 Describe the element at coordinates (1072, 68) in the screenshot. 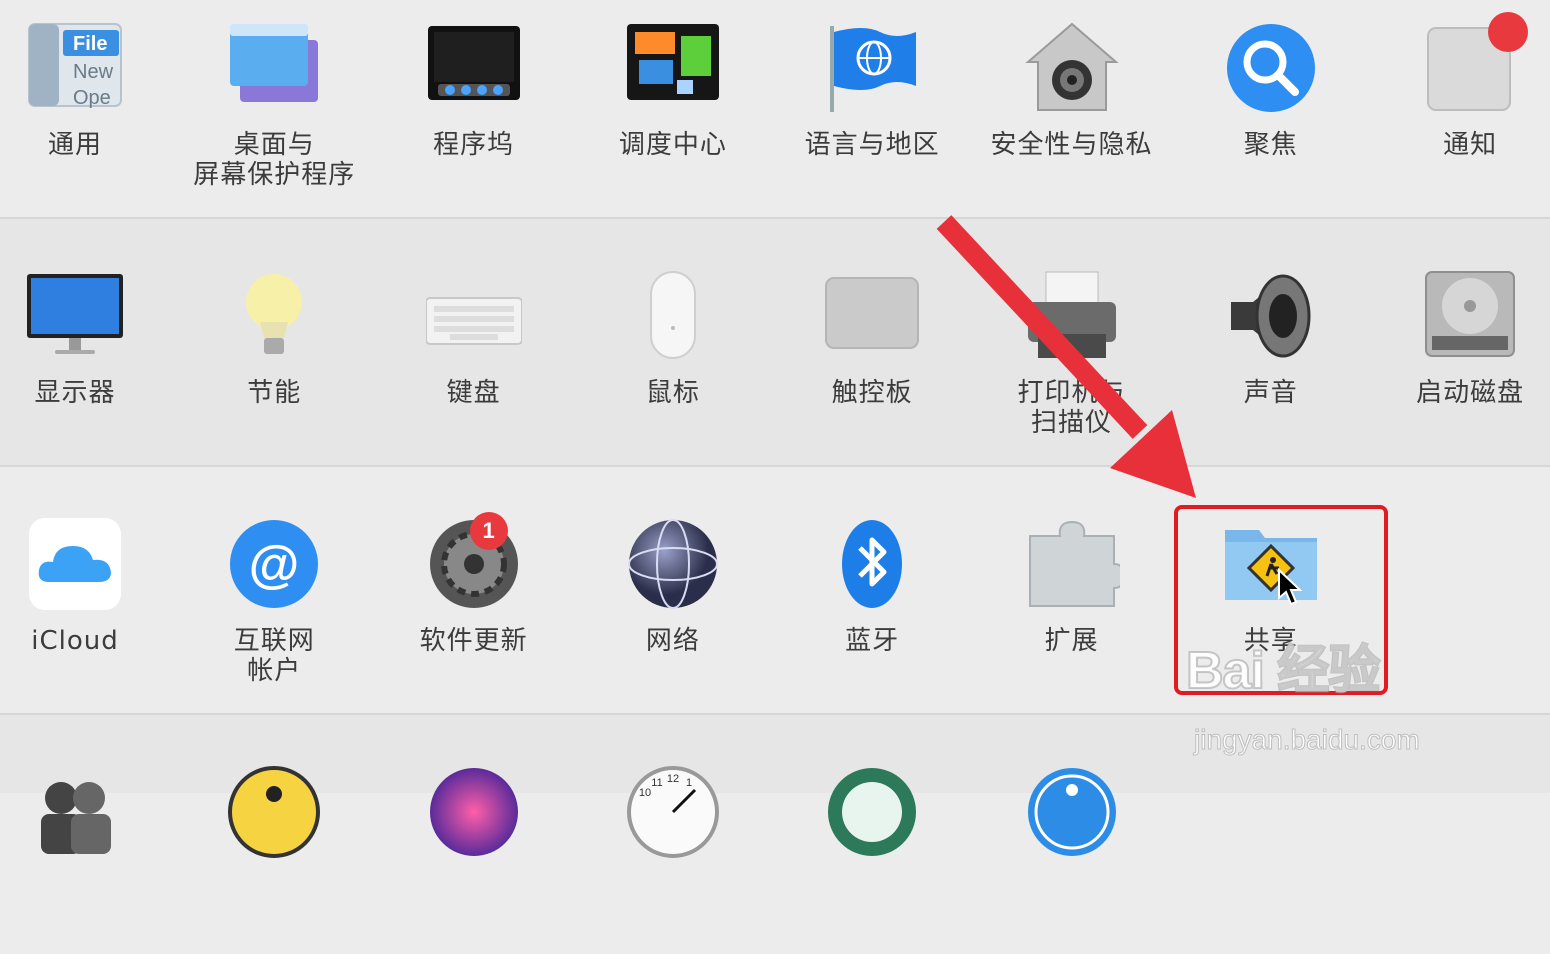

I see `security-privacy-icon` at that location.